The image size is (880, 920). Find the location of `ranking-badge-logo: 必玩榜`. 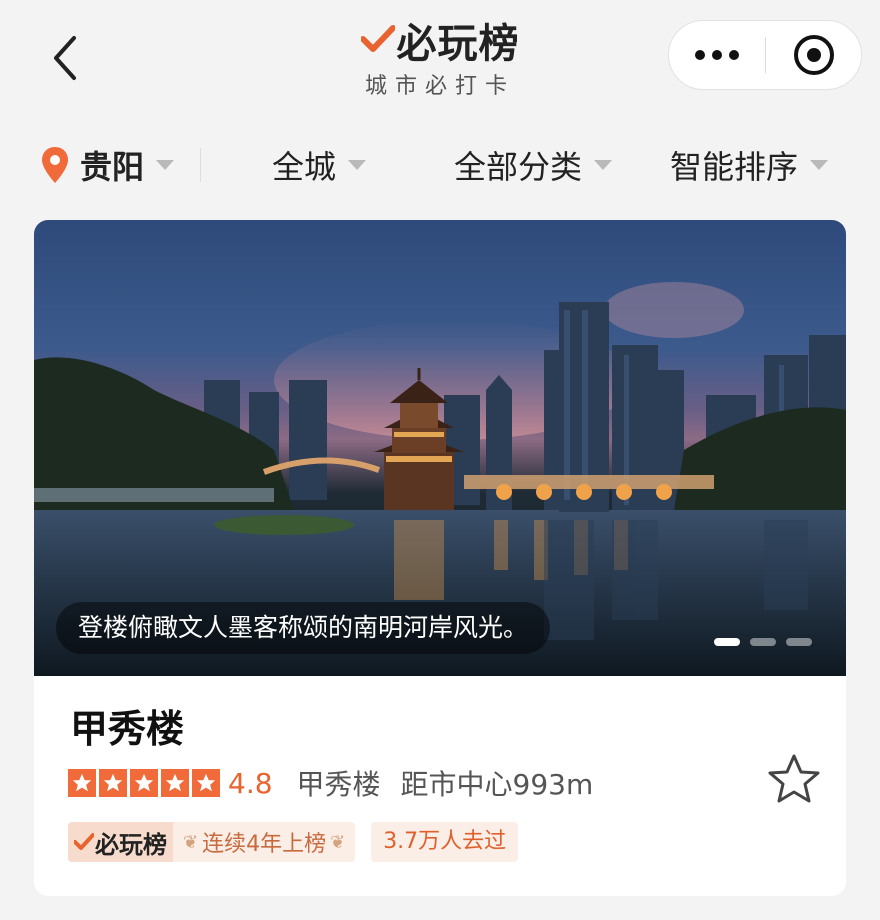

ranking-badge-logo: 必玩榜 is located at coordinates (120, 842).